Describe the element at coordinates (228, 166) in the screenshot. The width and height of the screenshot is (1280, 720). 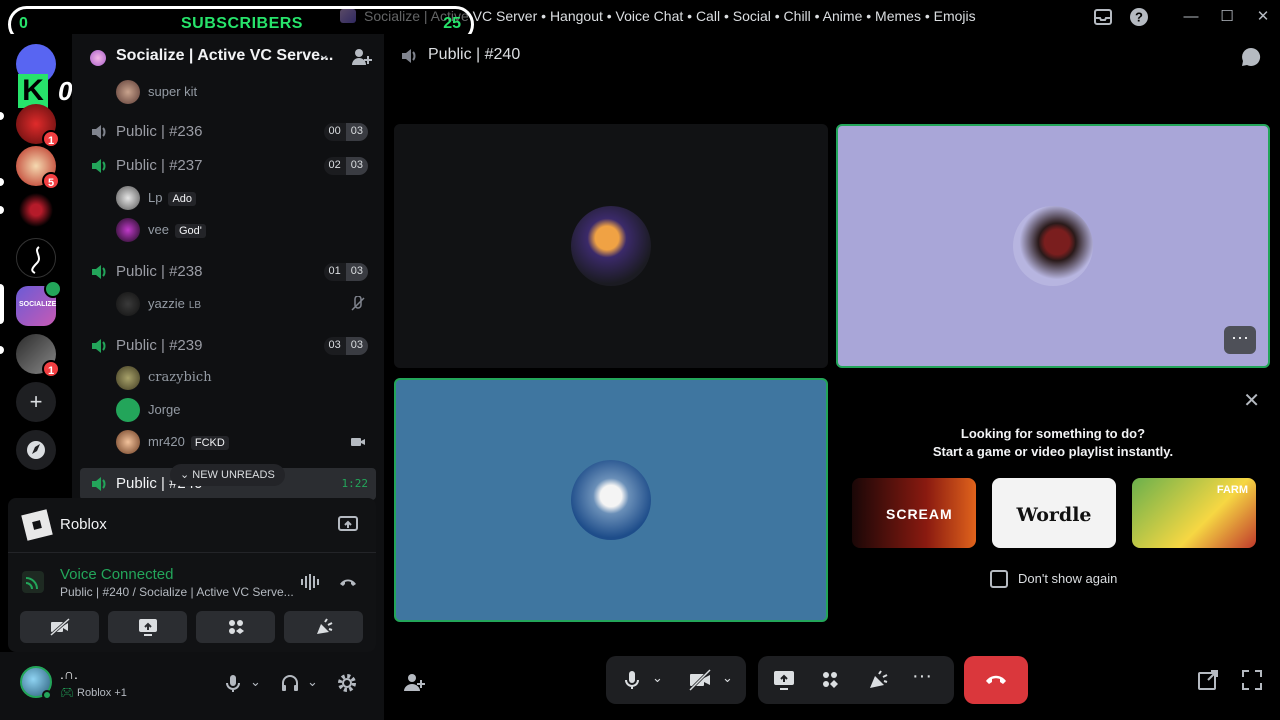
I see `voice-channel-237: Public | #237 02 03` at that location.